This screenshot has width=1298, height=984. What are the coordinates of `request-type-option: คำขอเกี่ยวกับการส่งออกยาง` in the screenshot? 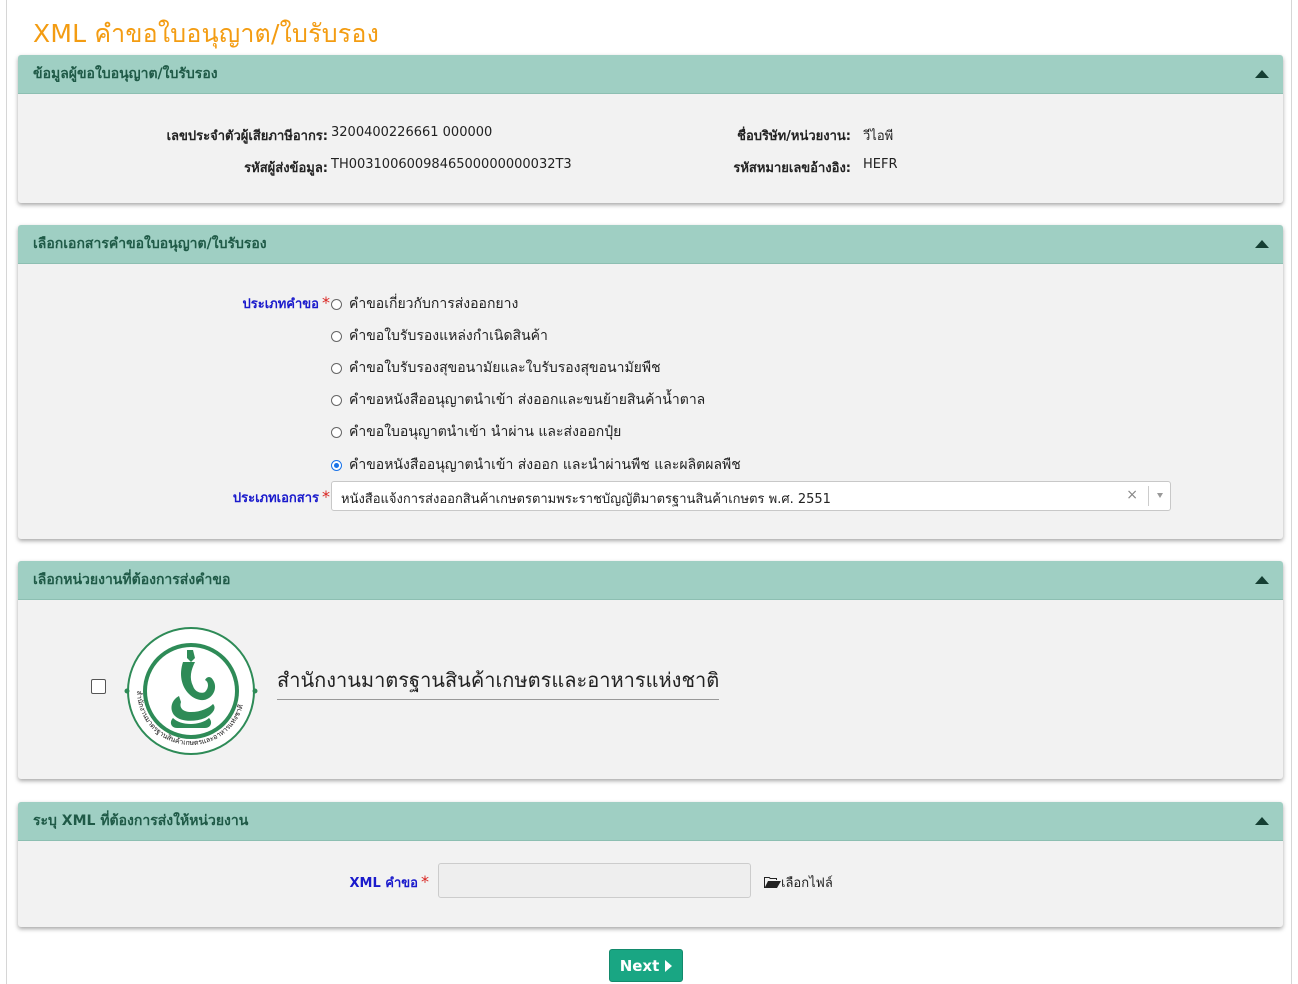 It's located at (424, 304).